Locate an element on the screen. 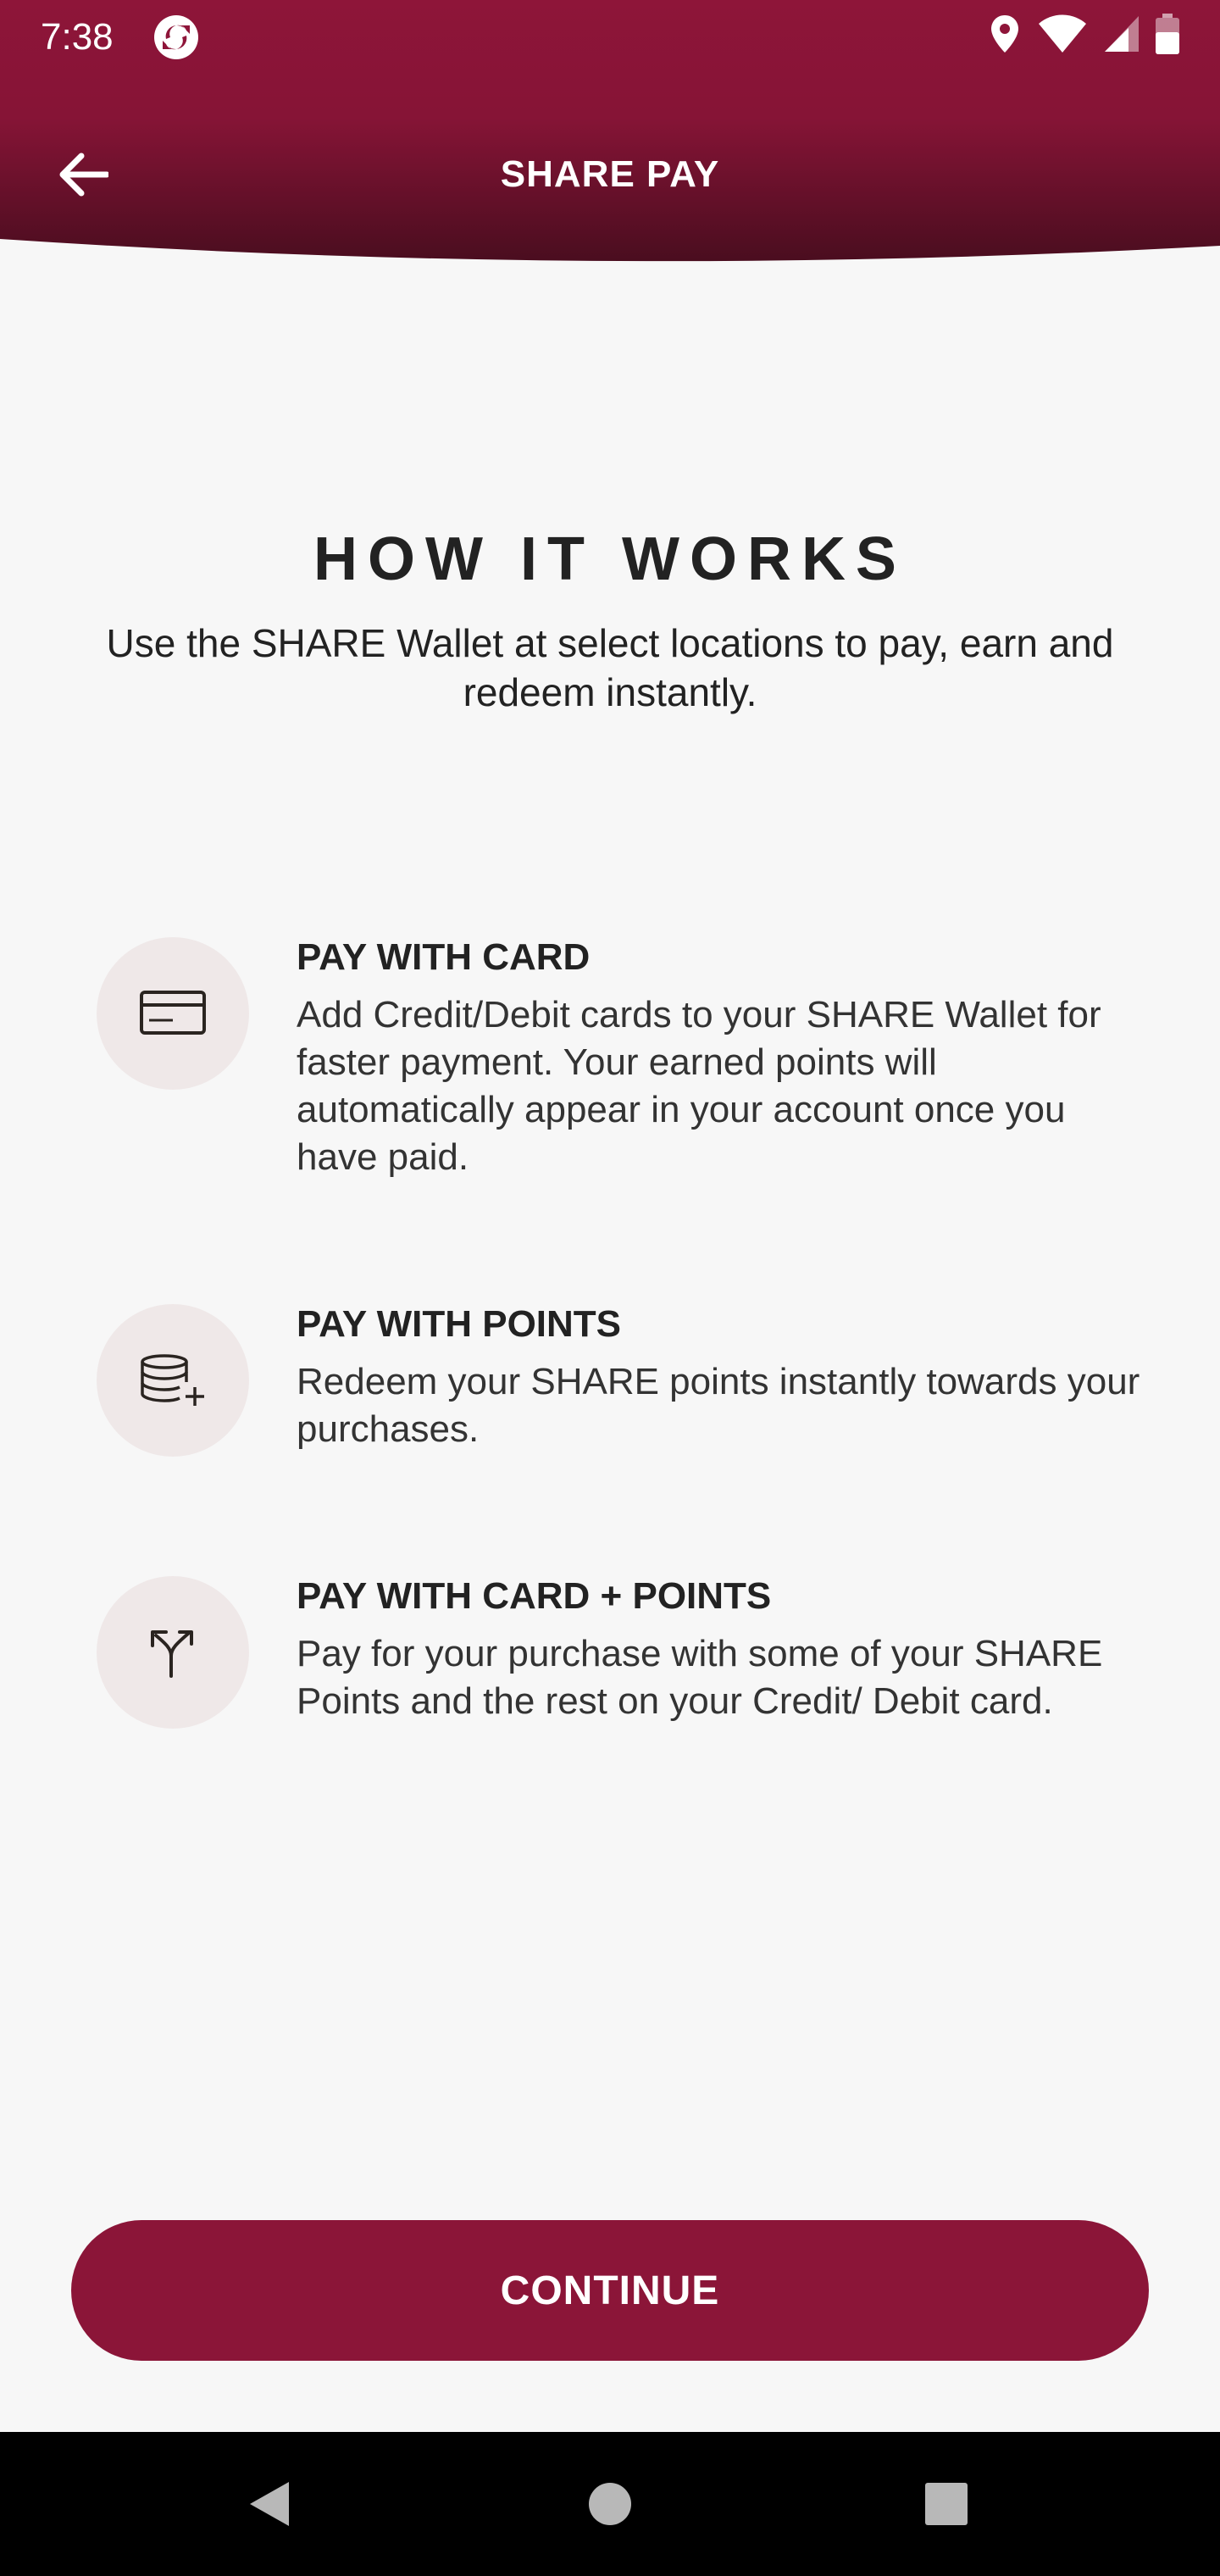  wifi-icon is located at coordinates (1062, 33).